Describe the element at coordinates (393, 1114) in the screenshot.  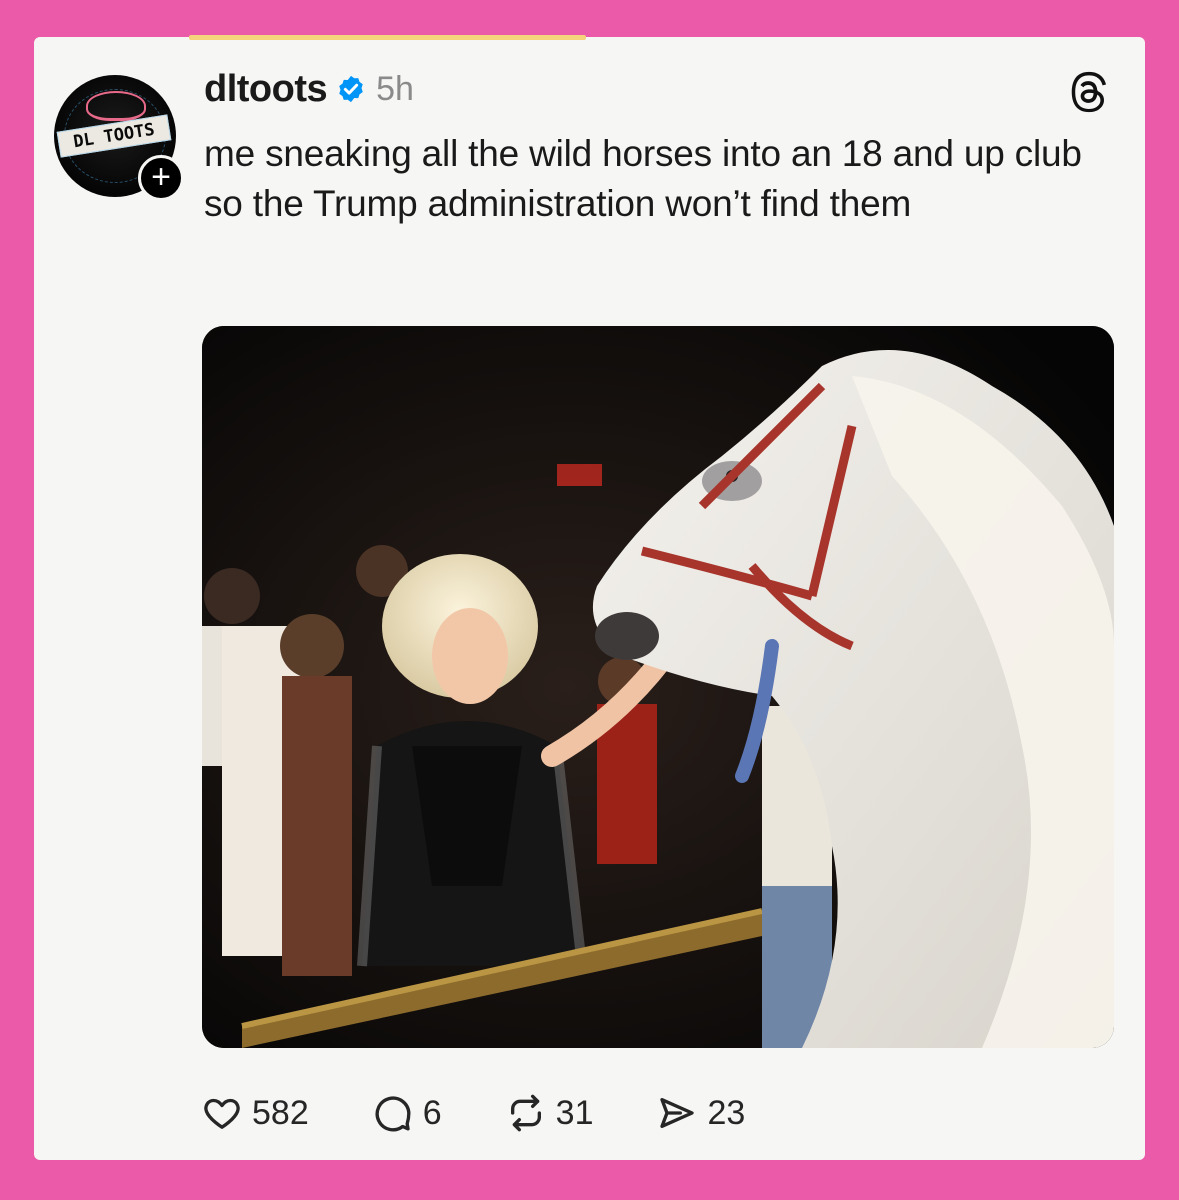
I see `comment-bubble-icon` at that location.